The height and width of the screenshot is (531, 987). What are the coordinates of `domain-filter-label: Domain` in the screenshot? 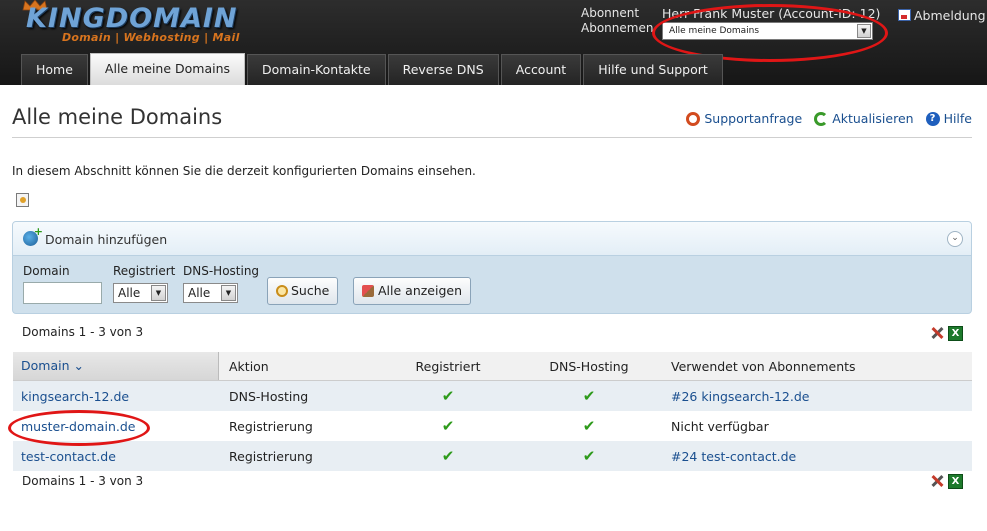 It's located at (46, 271).